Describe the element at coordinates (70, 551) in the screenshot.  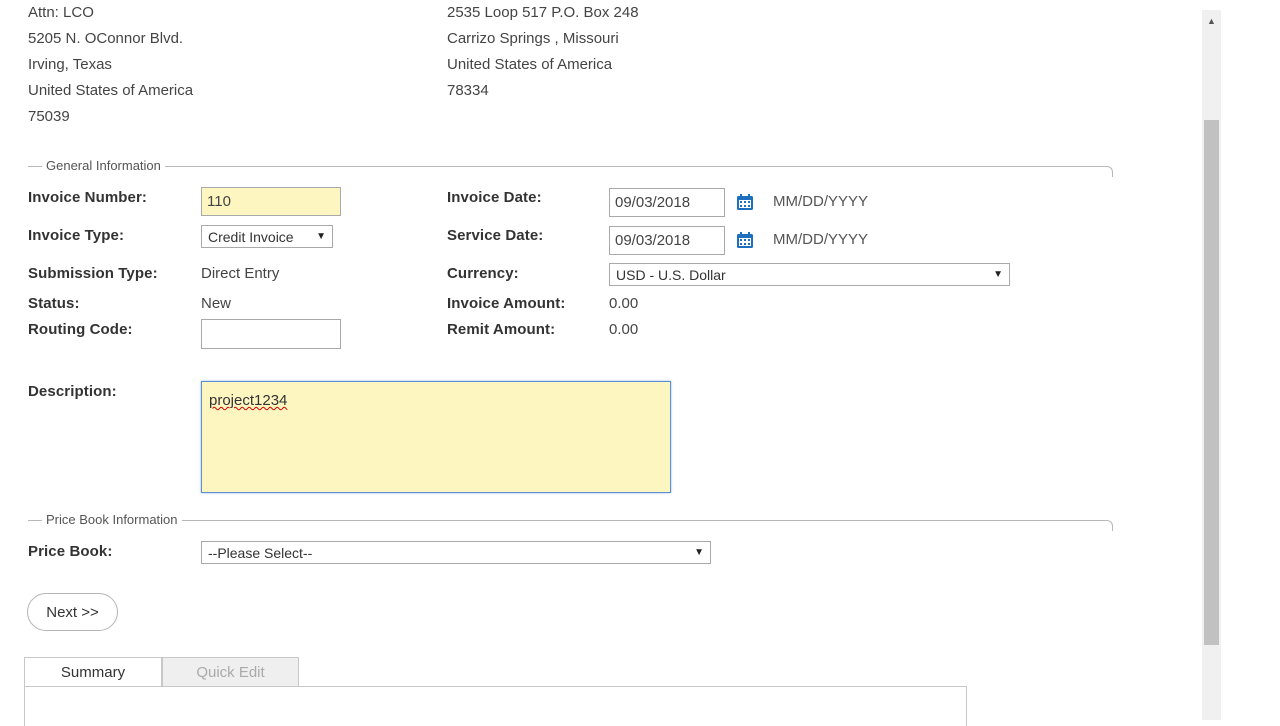
I see `price-book-label: Price Book:` at that location.